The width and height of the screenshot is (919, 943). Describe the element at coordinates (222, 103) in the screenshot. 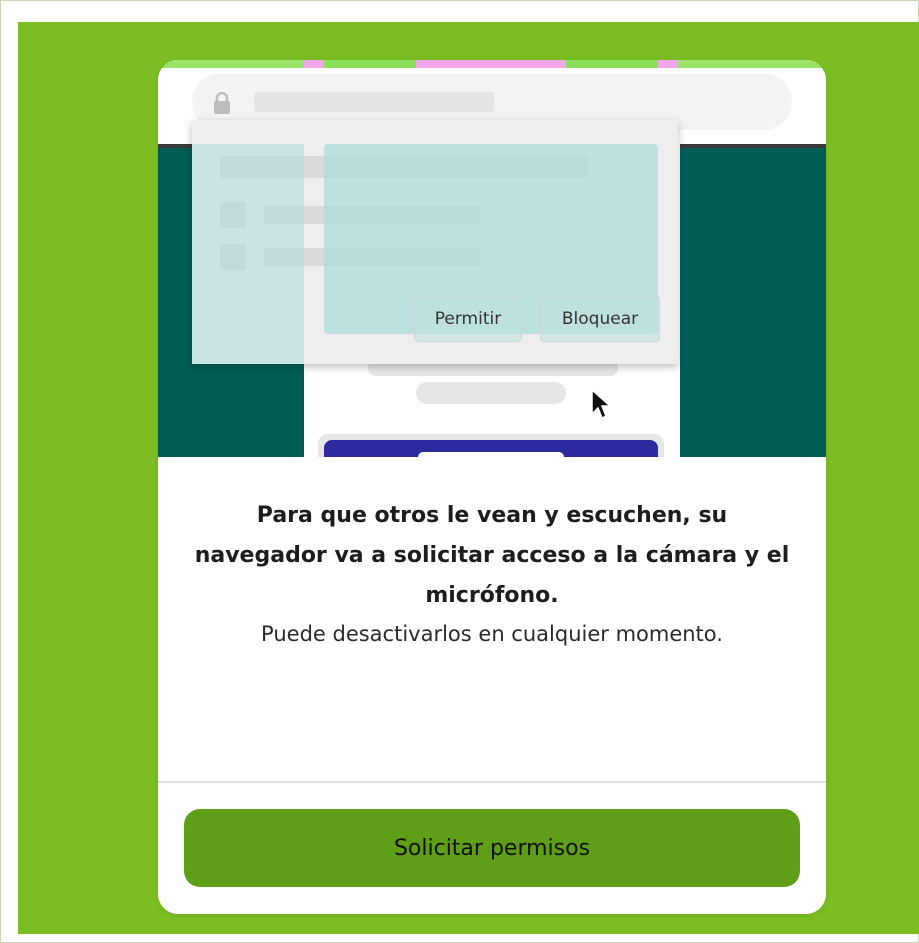

I see `lock-icon` at that location.